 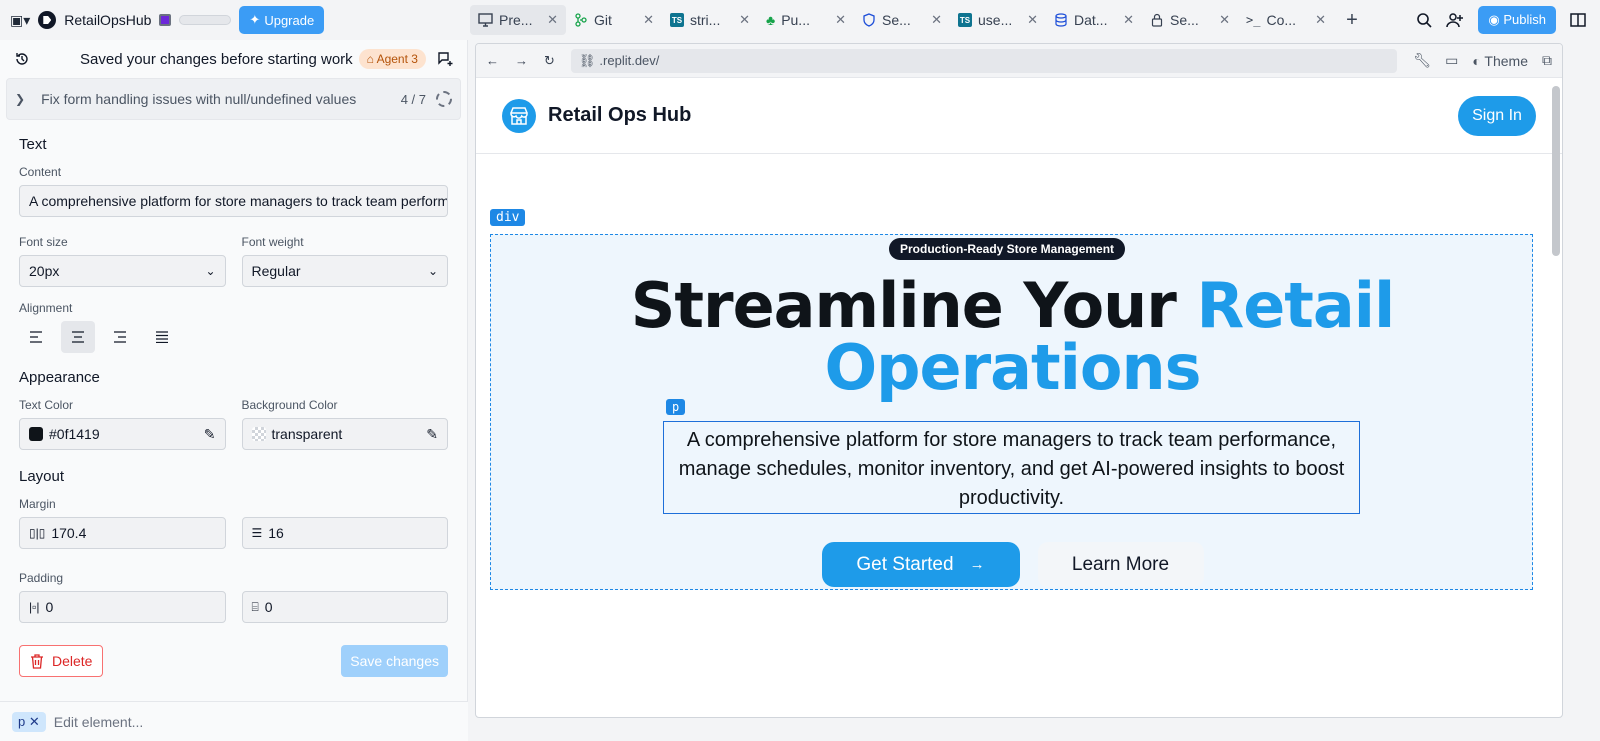 I want to click on usage-bar, so click(x=205, y=20).